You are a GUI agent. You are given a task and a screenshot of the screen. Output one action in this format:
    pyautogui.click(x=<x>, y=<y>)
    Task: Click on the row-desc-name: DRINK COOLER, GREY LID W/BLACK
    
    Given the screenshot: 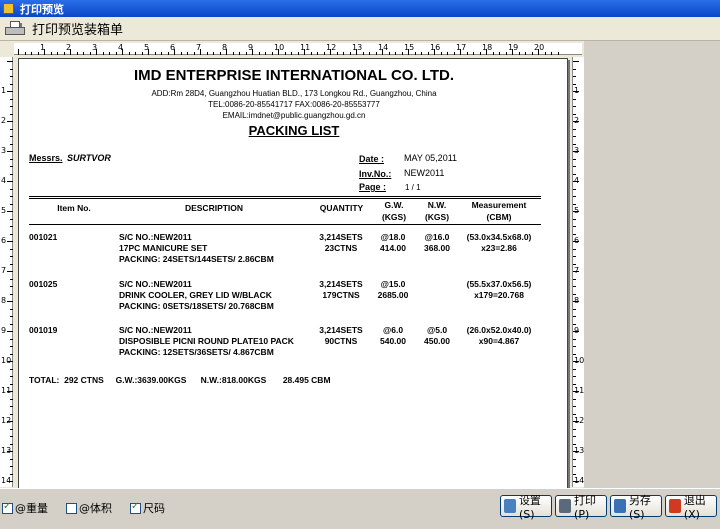 What is the action you would take?
    pyautogui.click(x=195, y=295)
    